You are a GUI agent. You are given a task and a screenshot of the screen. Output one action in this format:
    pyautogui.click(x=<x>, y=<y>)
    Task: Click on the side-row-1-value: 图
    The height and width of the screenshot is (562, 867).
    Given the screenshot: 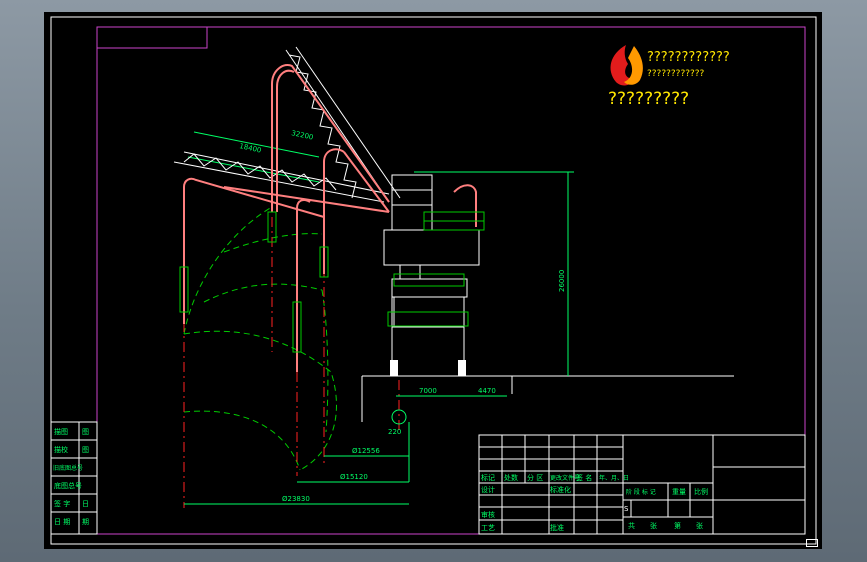 What is the action you would take?
    pyautogui.click(x=85, y=432)
    